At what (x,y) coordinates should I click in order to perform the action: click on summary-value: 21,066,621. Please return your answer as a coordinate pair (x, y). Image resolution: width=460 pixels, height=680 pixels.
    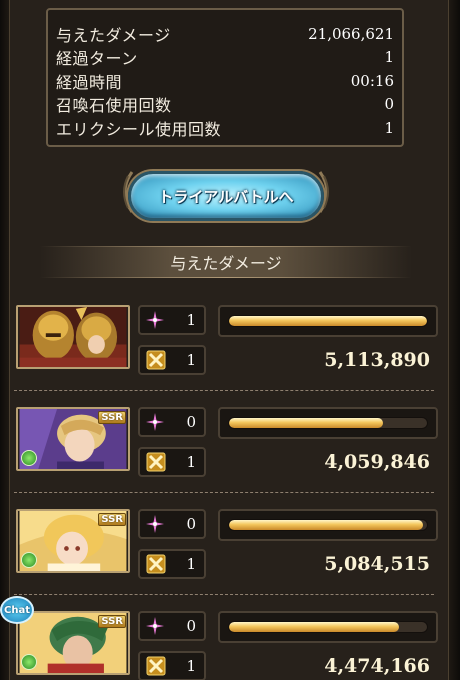
    Looking at the image, I should click on (351, 33).